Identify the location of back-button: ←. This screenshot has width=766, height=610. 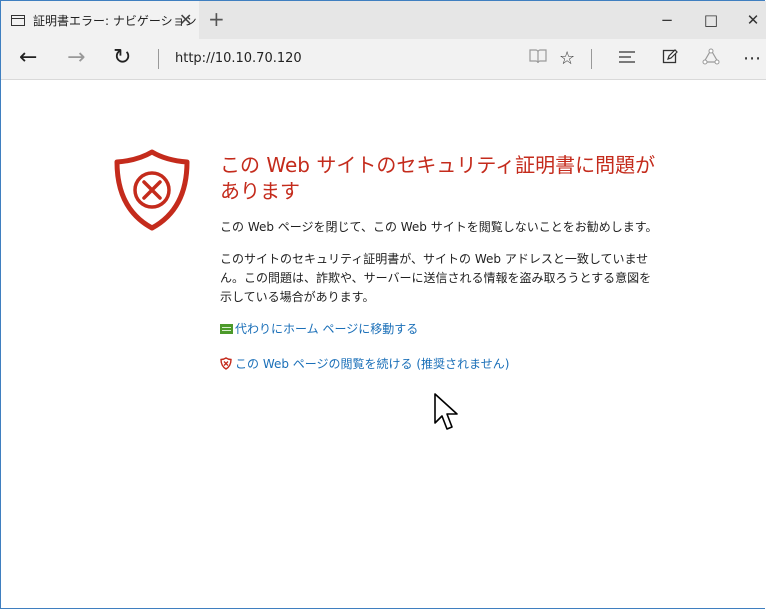
(28, 58).